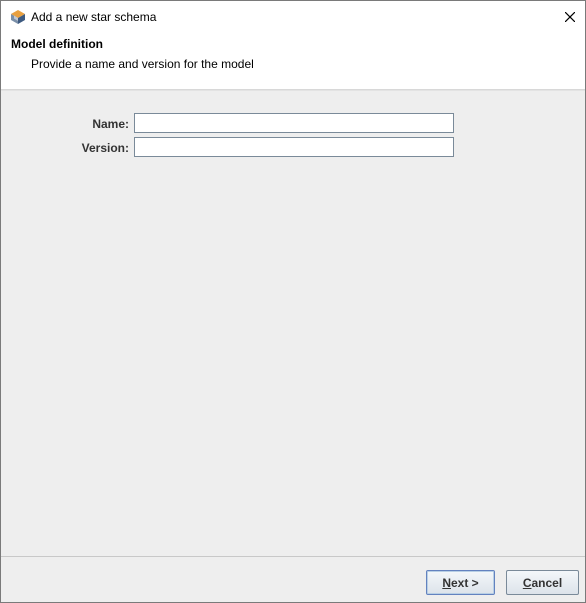  Describe the element at coordinates (110, 124) in the screenshot. I see `name-label: Name:` at that location.